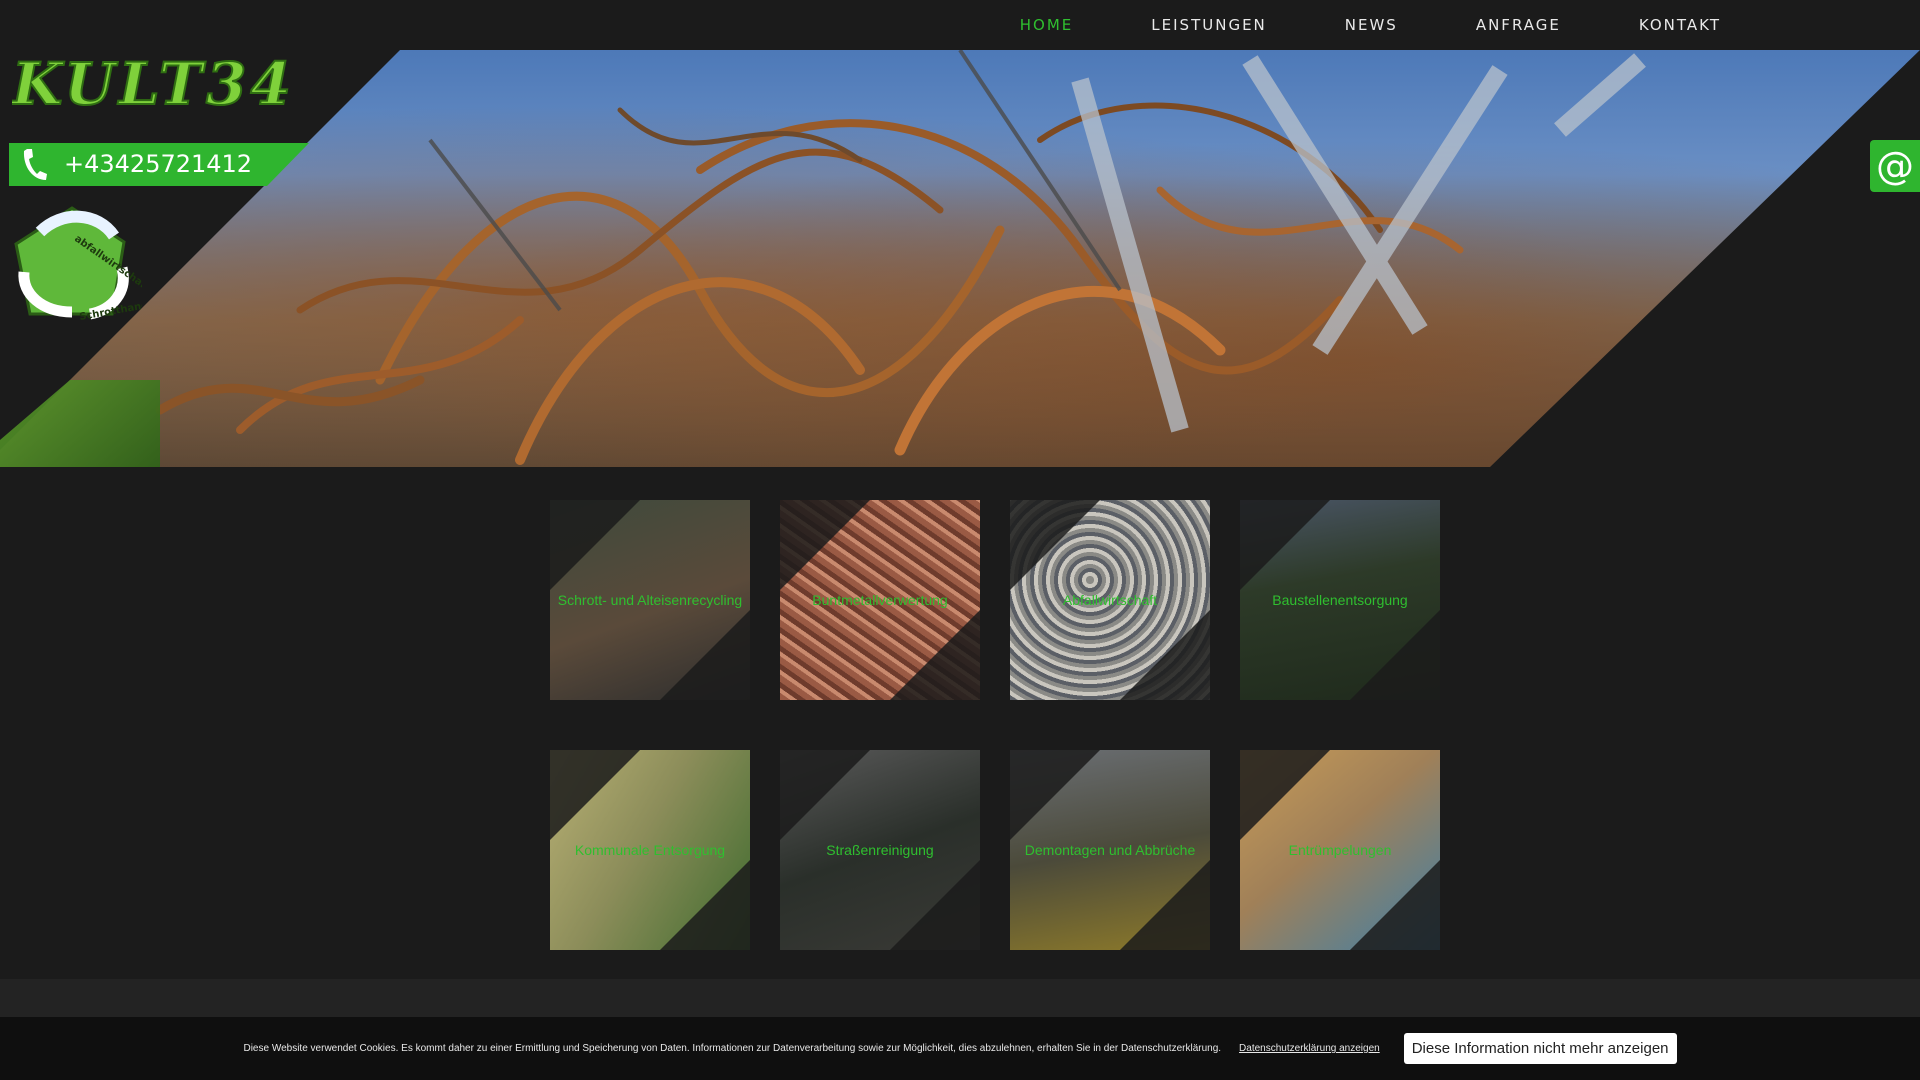  I want to click on service-label: Demontagen und Abbrüche, so click(1110, 850).